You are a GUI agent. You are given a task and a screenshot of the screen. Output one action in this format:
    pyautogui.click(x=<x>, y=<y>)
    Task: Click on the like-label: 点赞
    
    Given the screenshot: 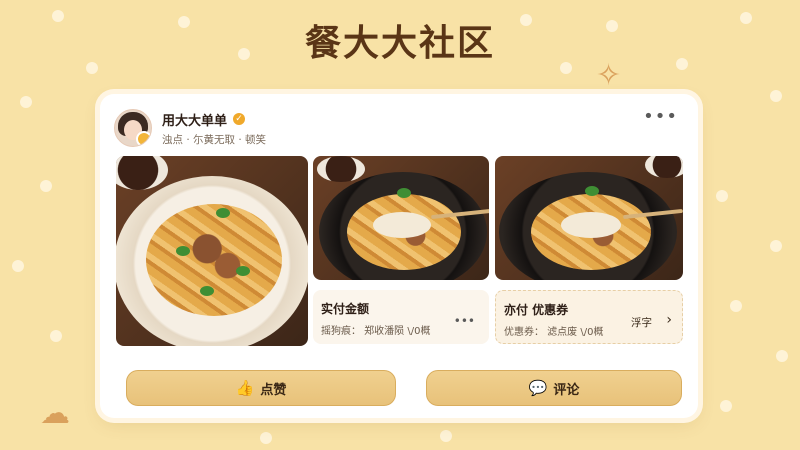 What is the action you would take?
    pyautogui.click(x=273, y=390)
    